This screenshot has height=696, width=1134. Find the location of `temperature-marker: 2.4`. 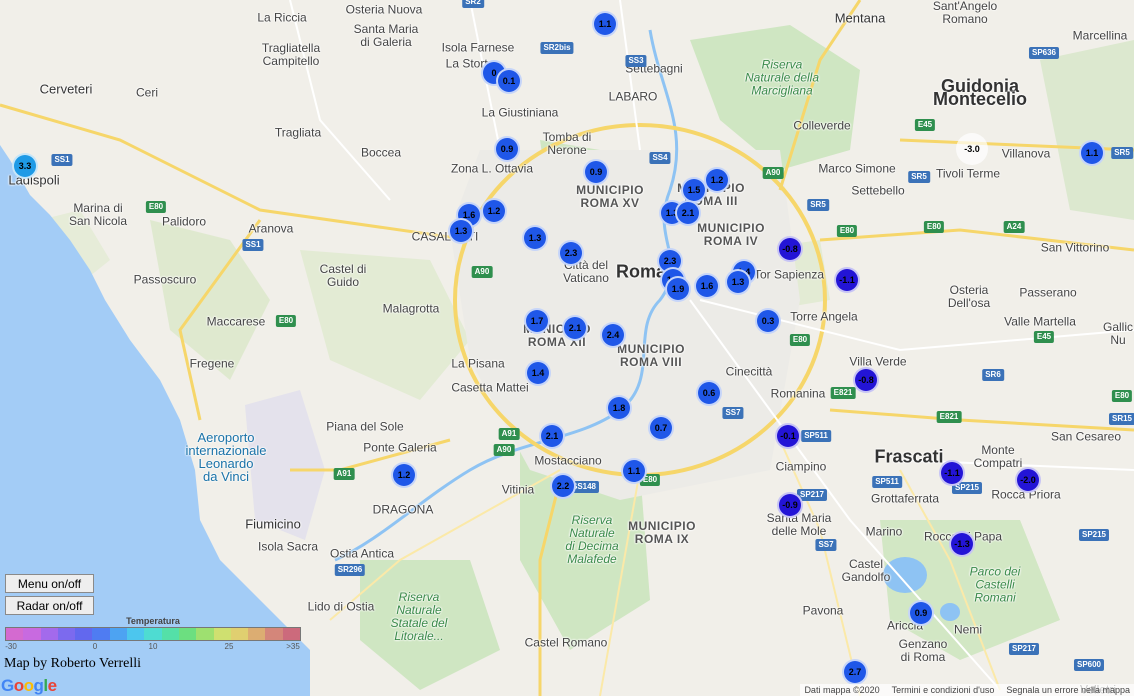

temperature-marker: 2.4 is located at coordinates (613, 335).